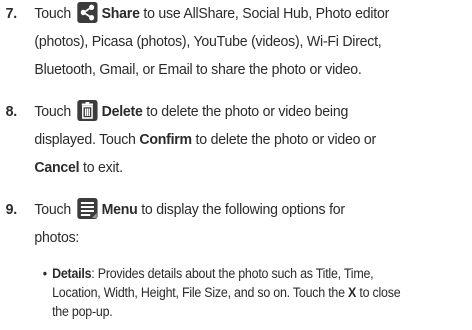  I want to click on close-x-label: X, so click(352, 292).